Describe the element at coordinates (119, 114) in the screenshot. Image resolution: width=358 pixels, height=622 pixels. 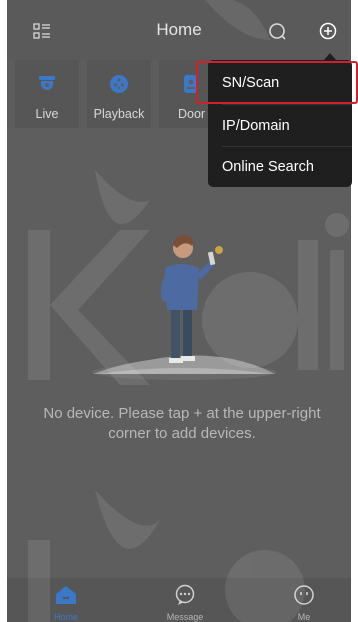
I see `quick-item-label: Playback` at that location.